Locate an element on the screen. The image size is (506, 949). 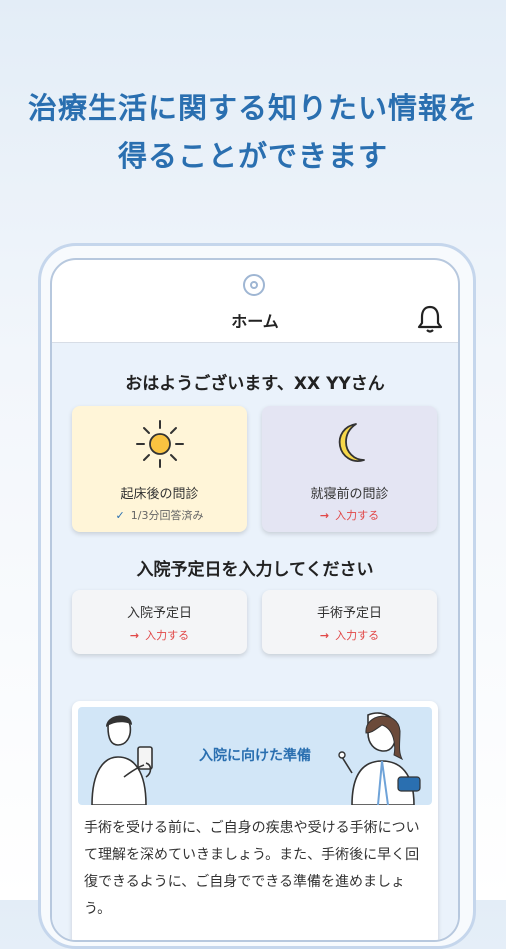
surgery-date-action: → 入力する is located at coordinates (349, 635).